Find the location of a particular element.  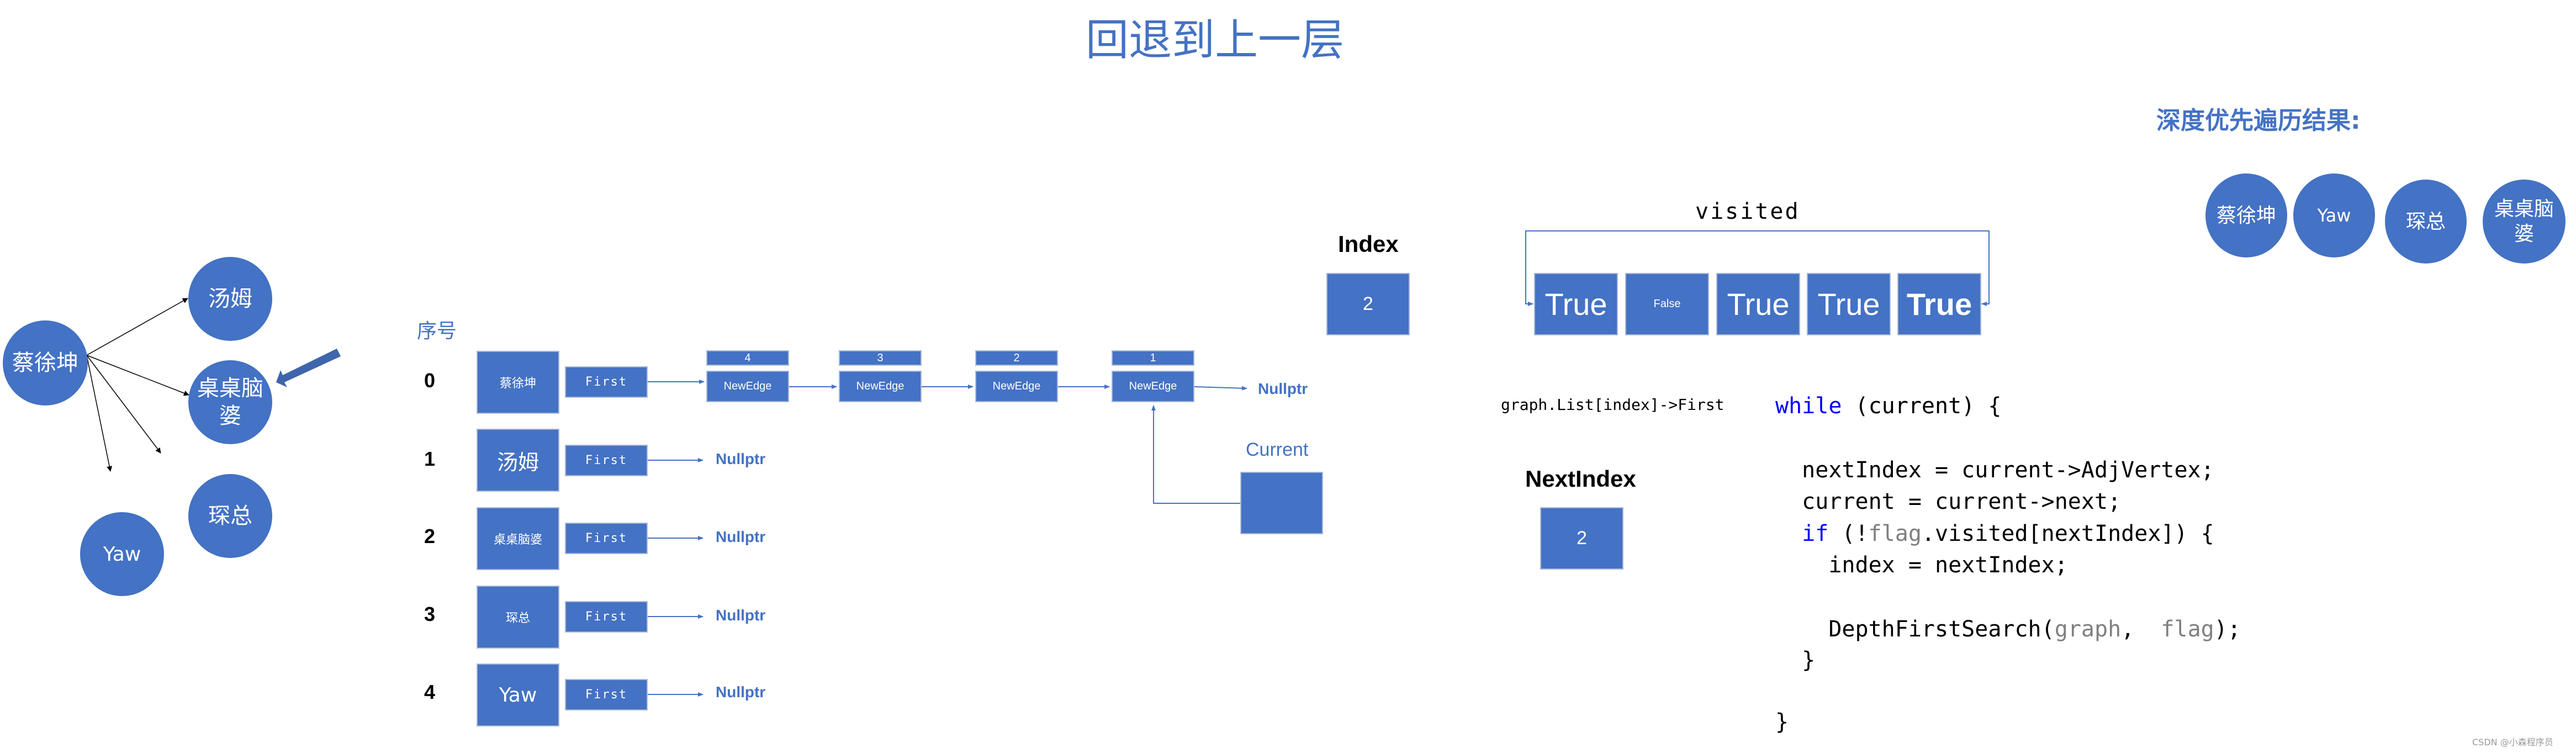

code-line: while (current) { is located at coordinates (1888, 406).